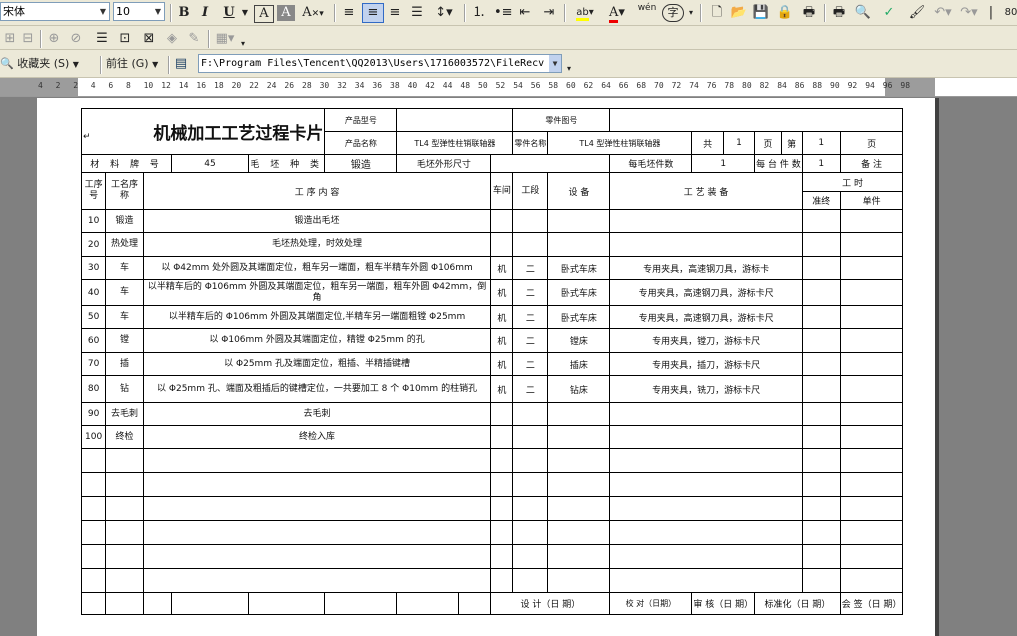 The width and height of the screenshot is (1017, 636). I want to click on unit-time, so click(871, 221).